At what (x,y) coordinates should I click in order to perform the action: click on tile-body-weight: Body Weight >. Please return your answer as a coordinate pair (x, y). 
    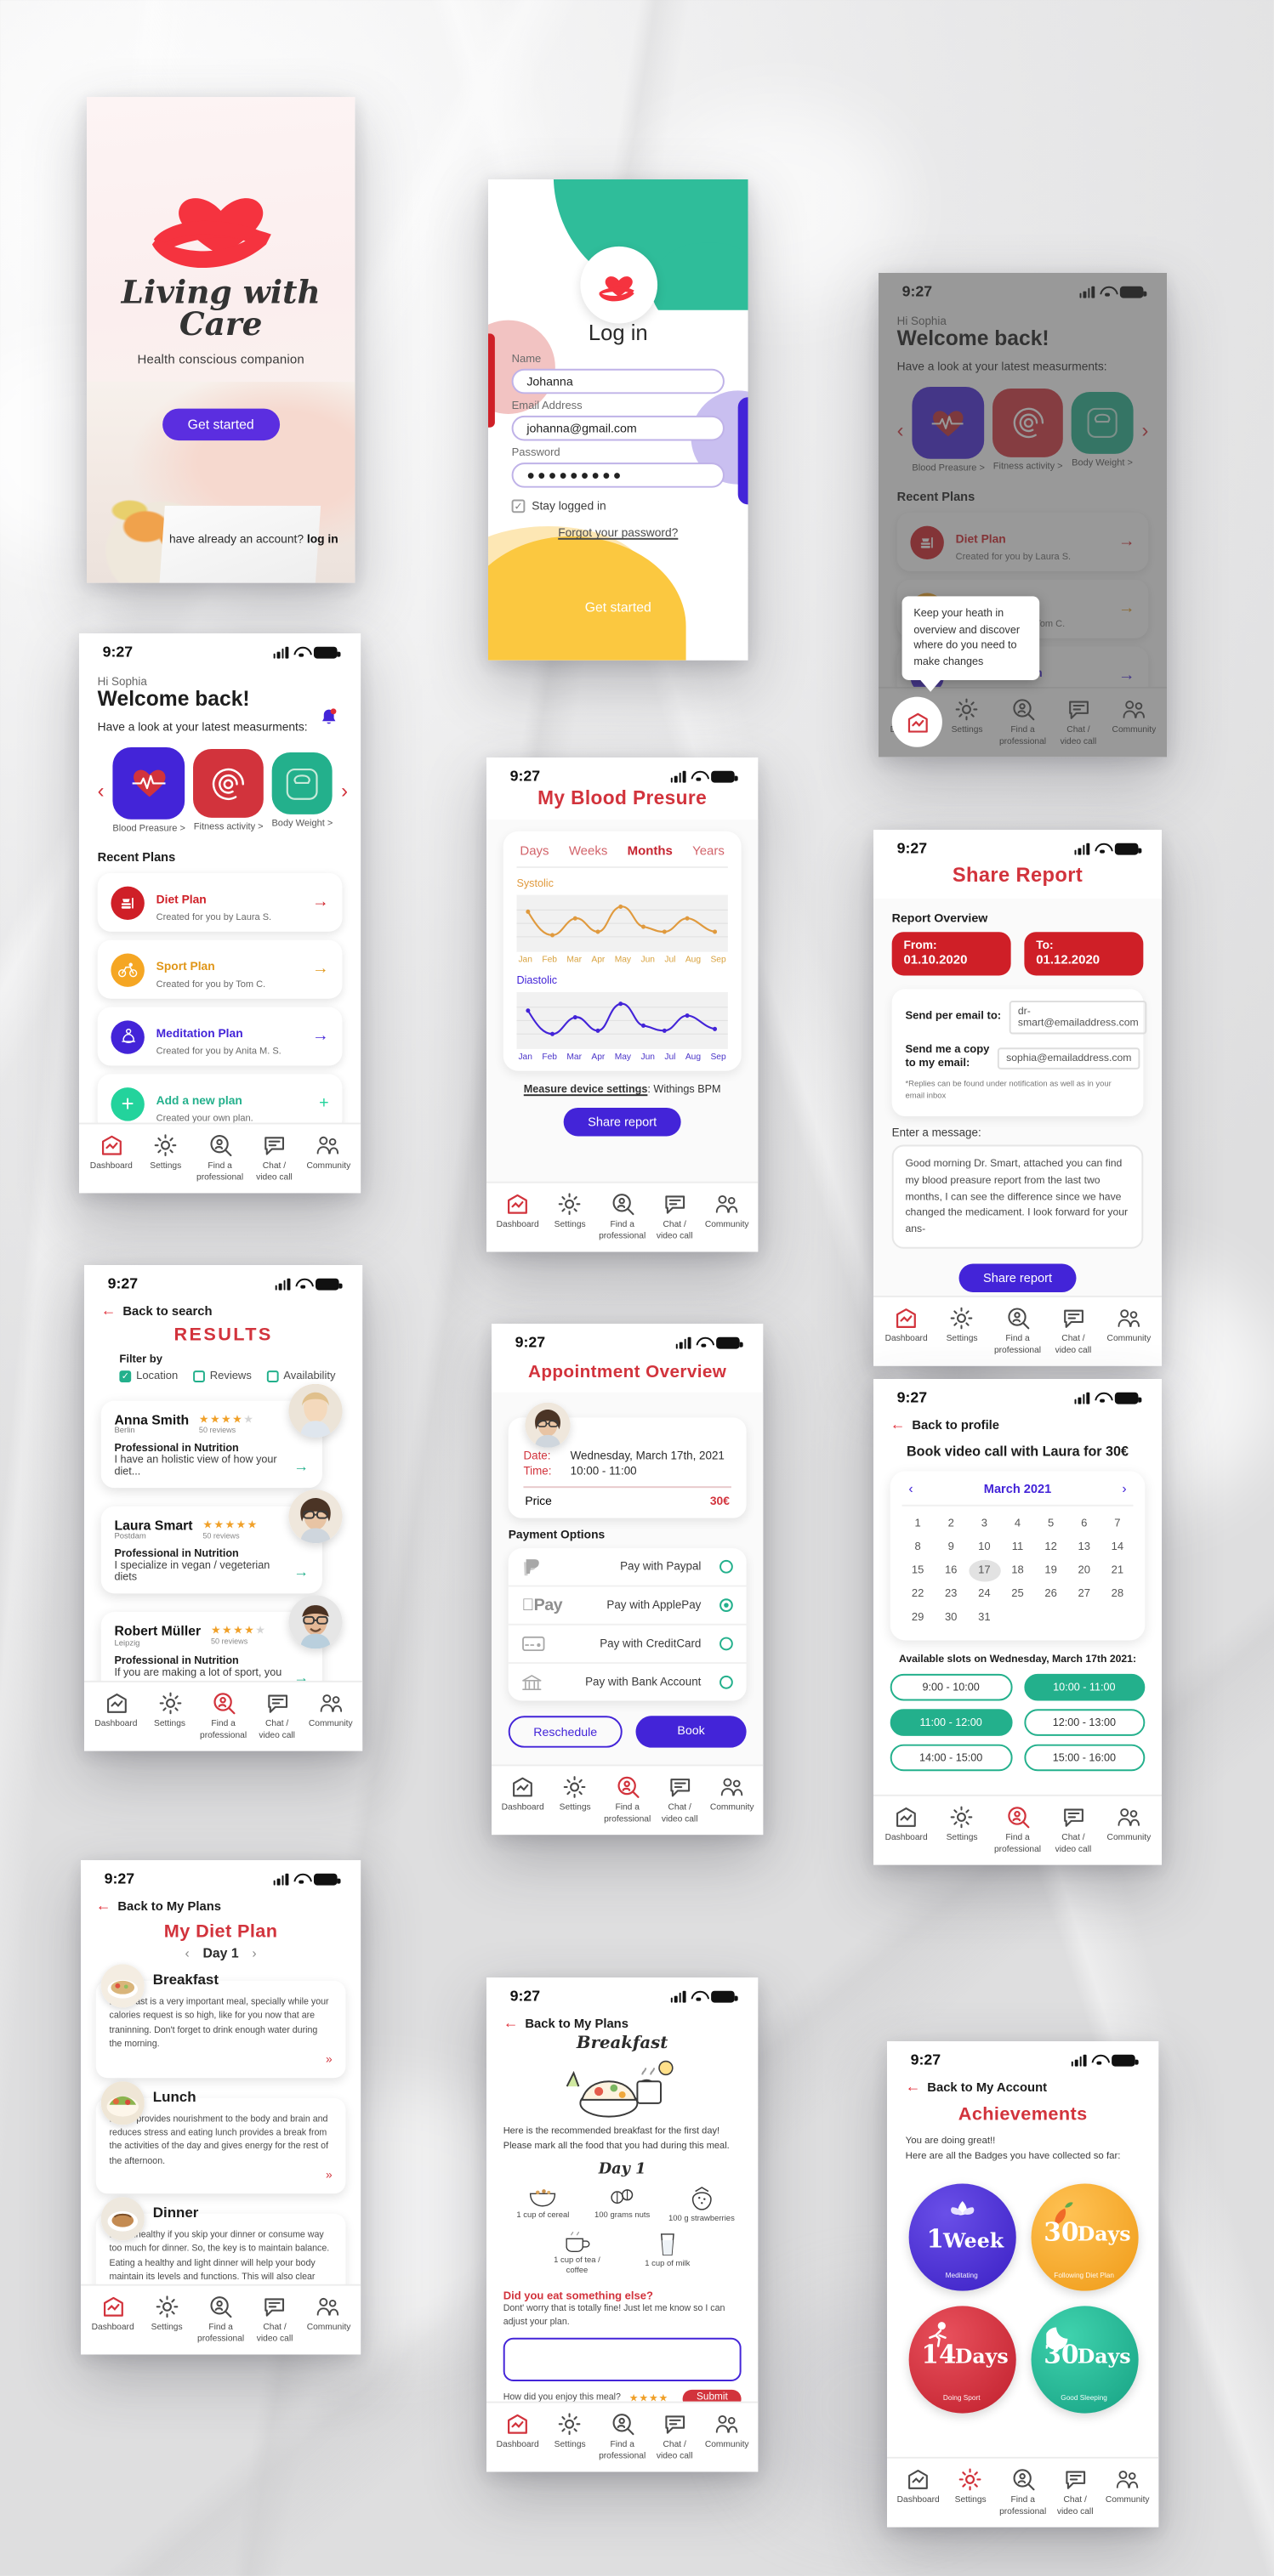
    Looking at the image, I should click on (1102, 431).